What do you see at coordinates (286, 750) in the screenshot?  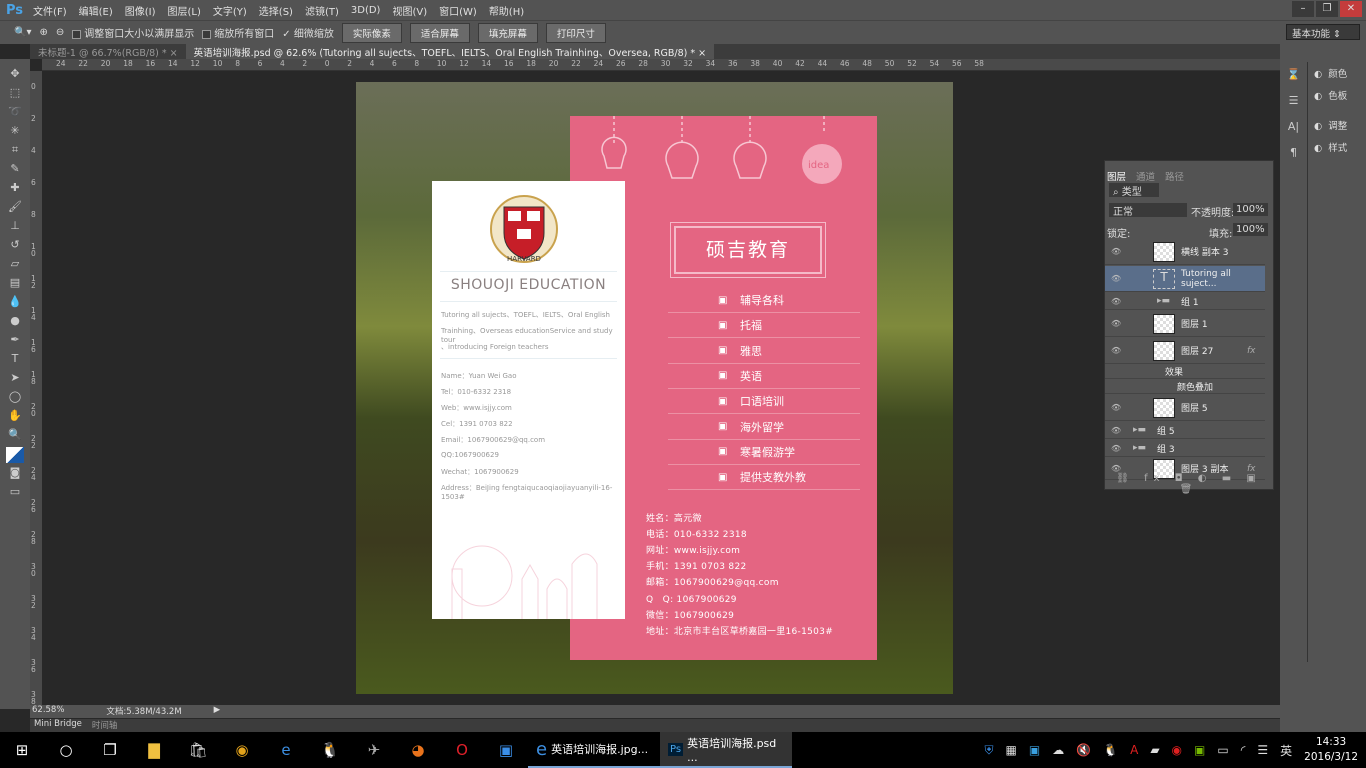 I see `edge-icon: e` at bounding box center [286, 750].